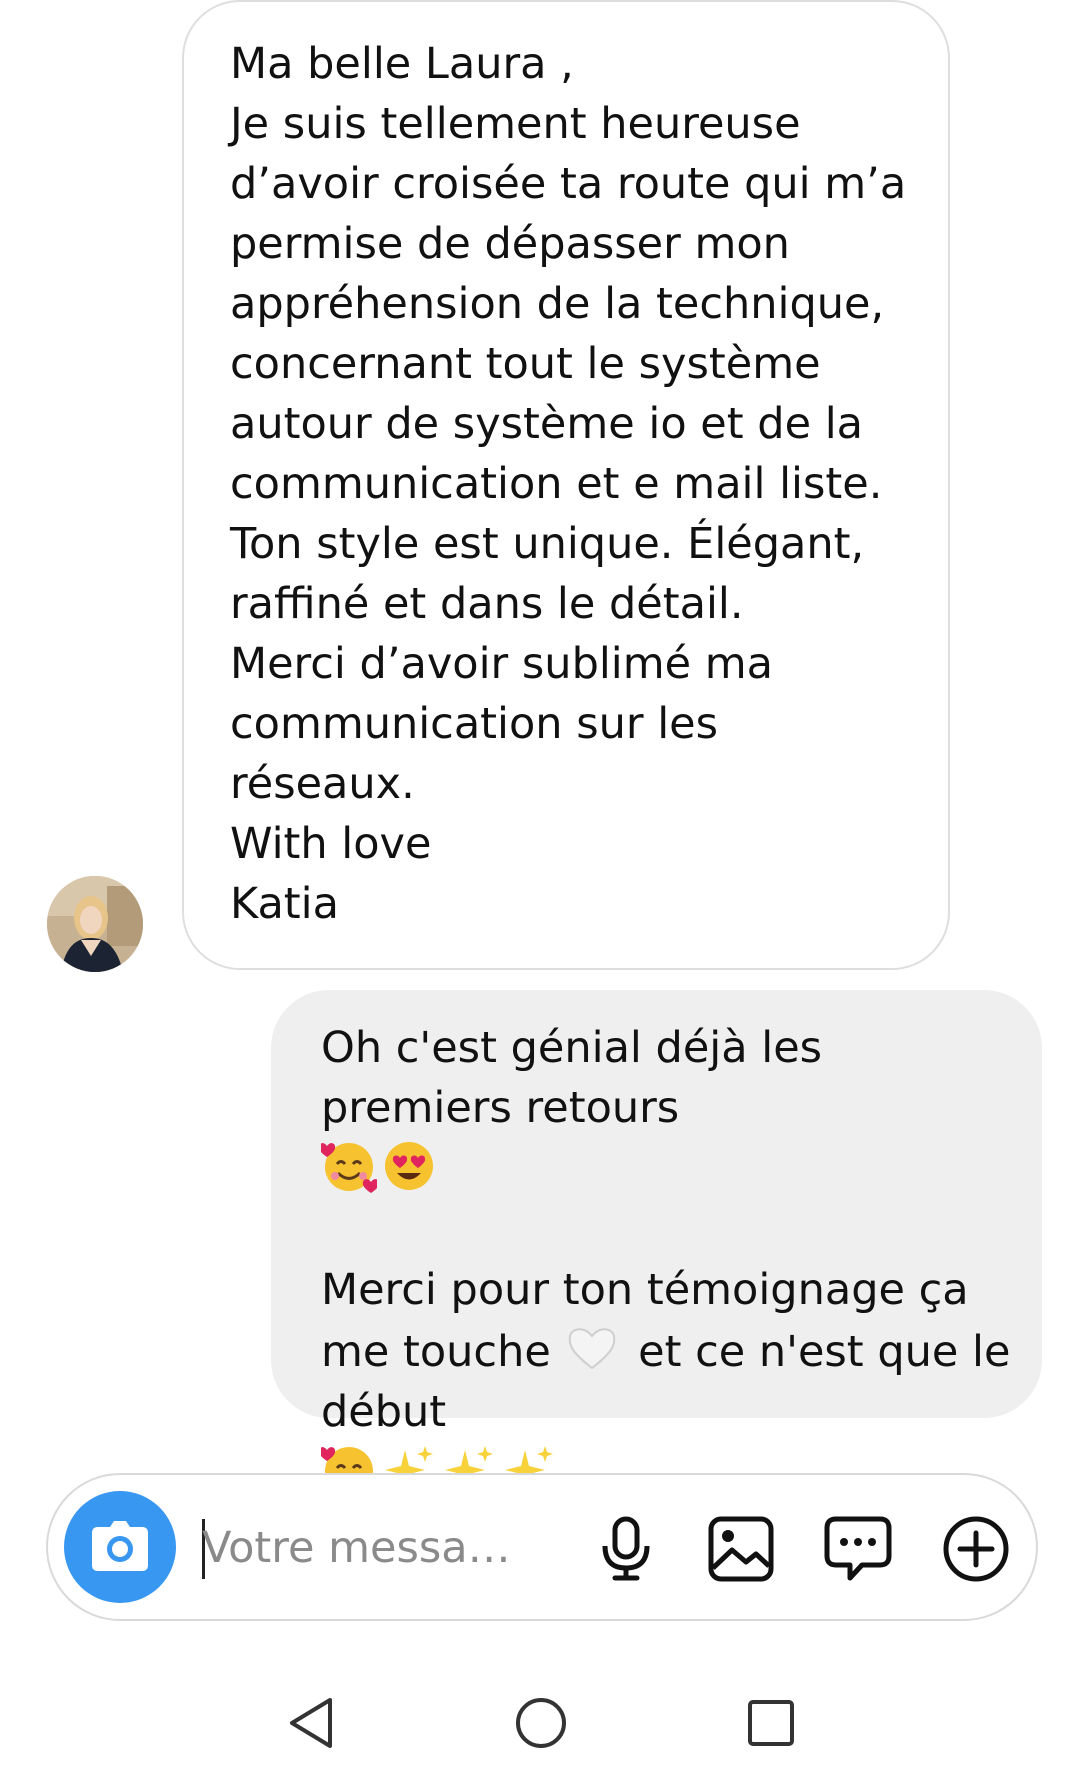 The height and width of the screenshot is (1782, 1080). I want to click on image-icon, so click(741, 1549).